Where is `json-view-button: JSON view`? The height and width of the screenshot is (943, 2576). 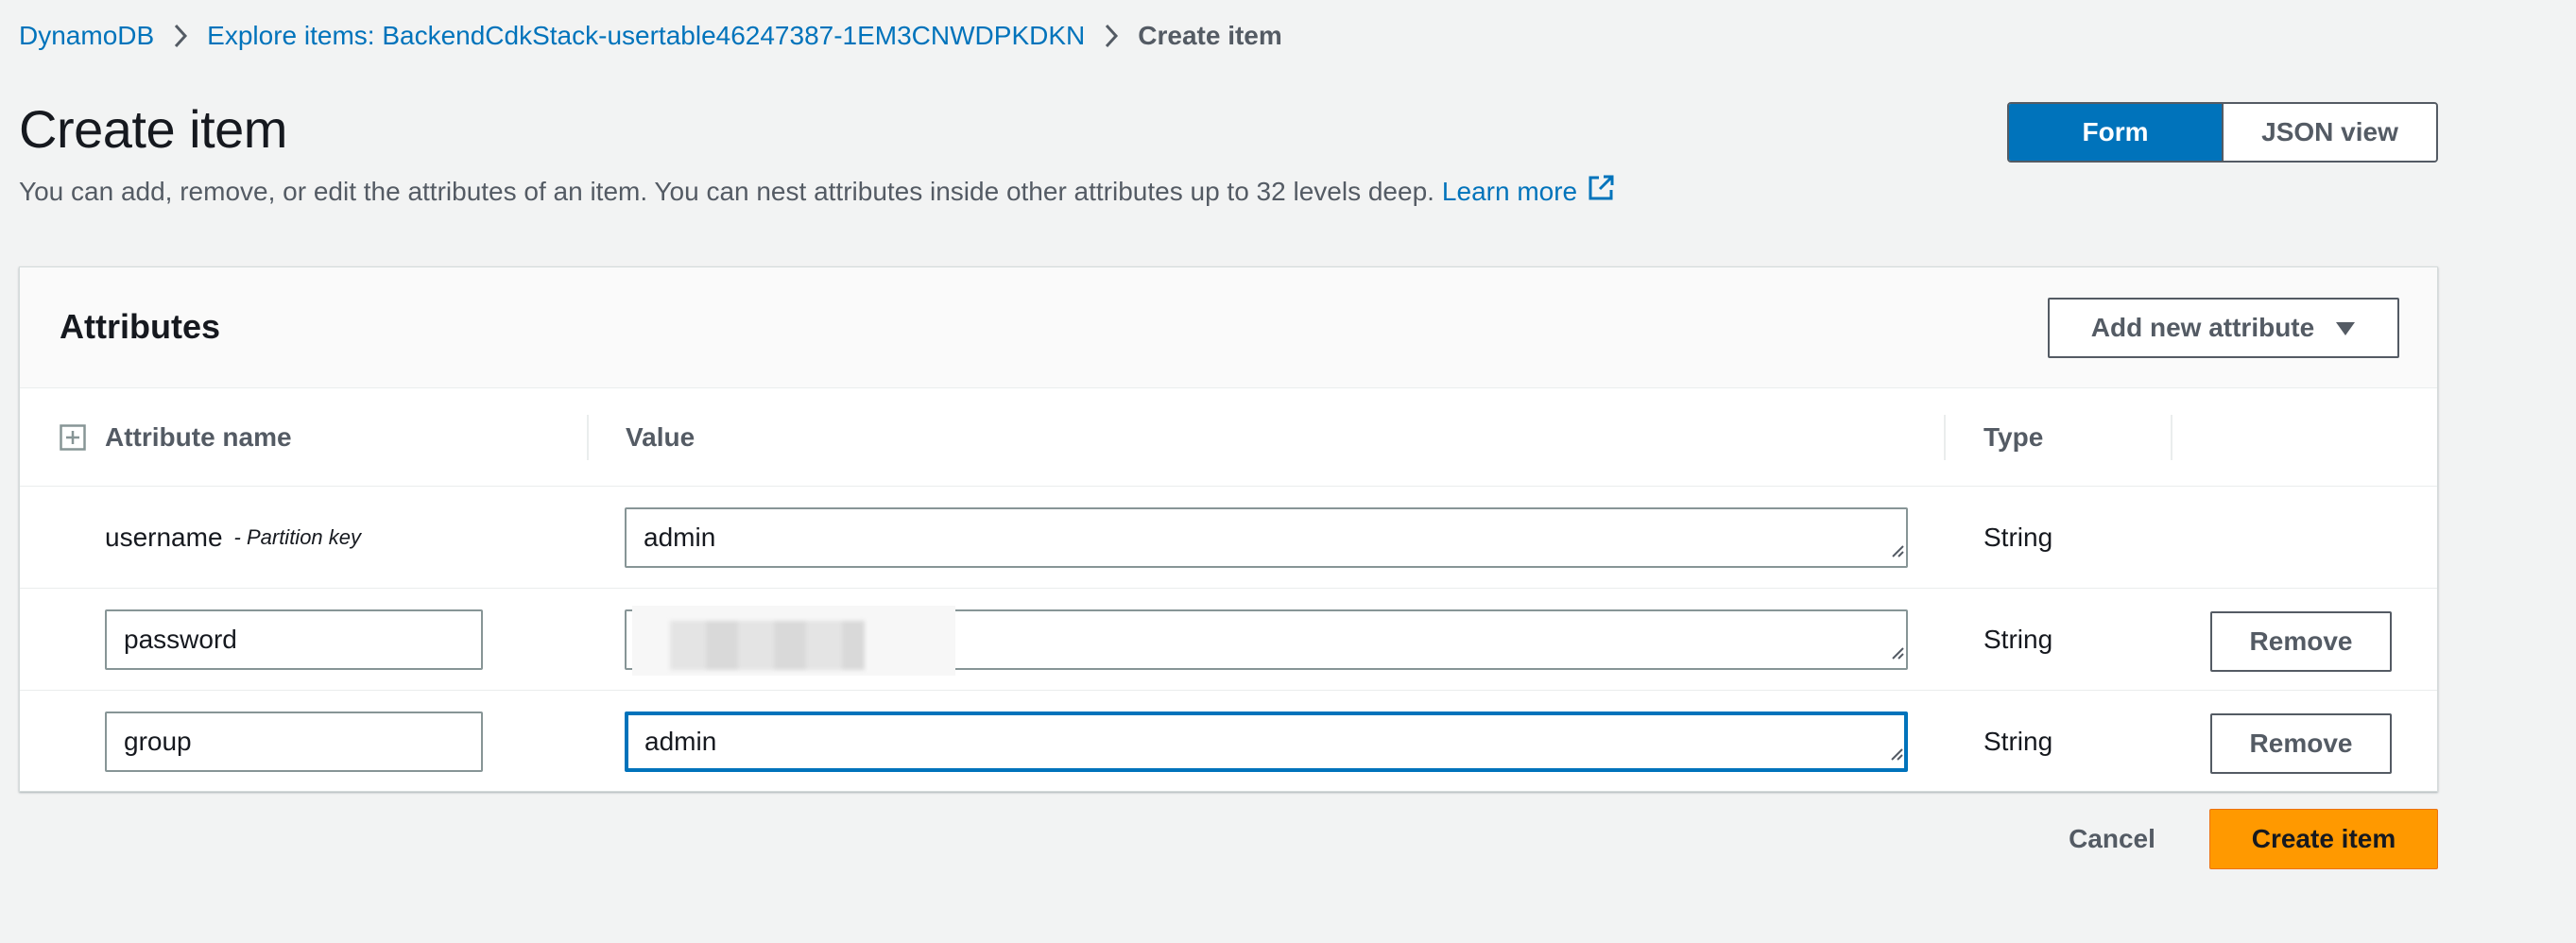 json-view-button: JSON view is located at coordinates (2329, 132).